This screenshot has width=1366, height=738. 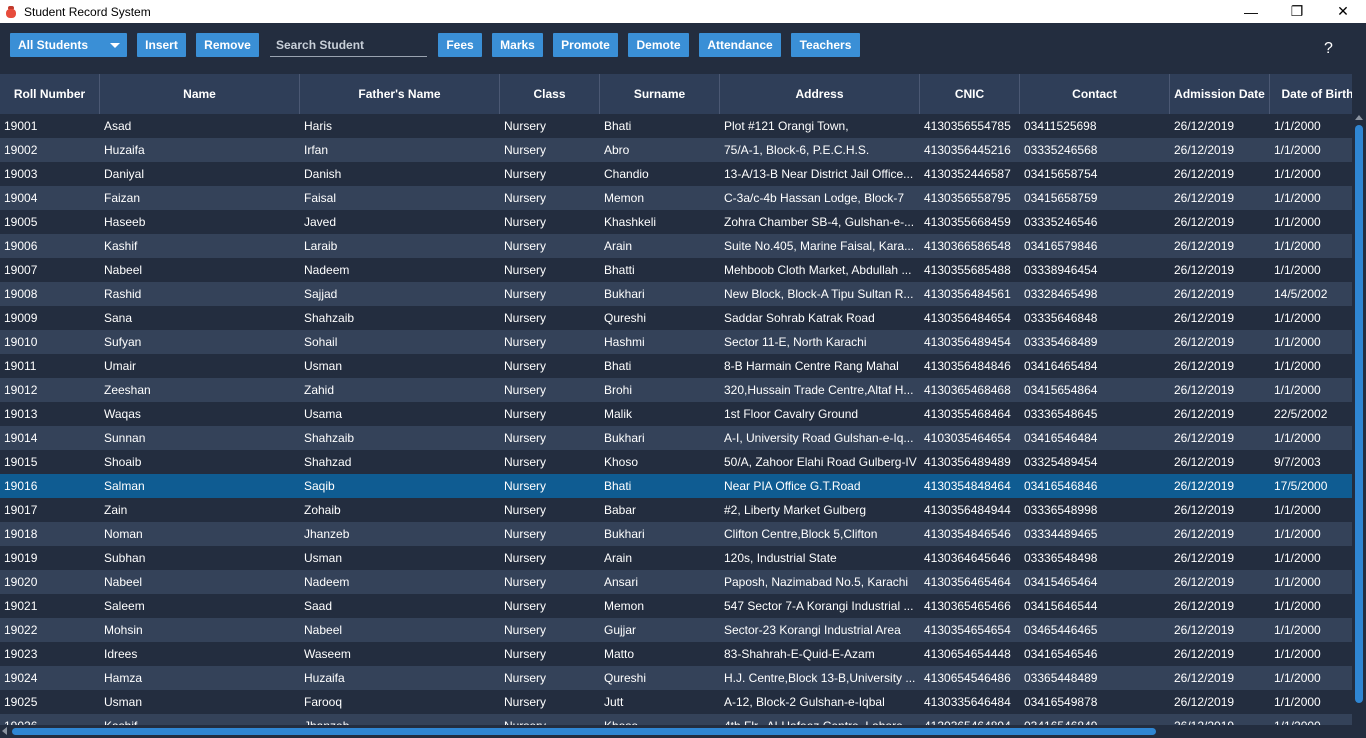 What do you see at coordinates (125, 438) in the screenshot?
I see `table-cell: Sunnan` at bounding box center [125, 438].